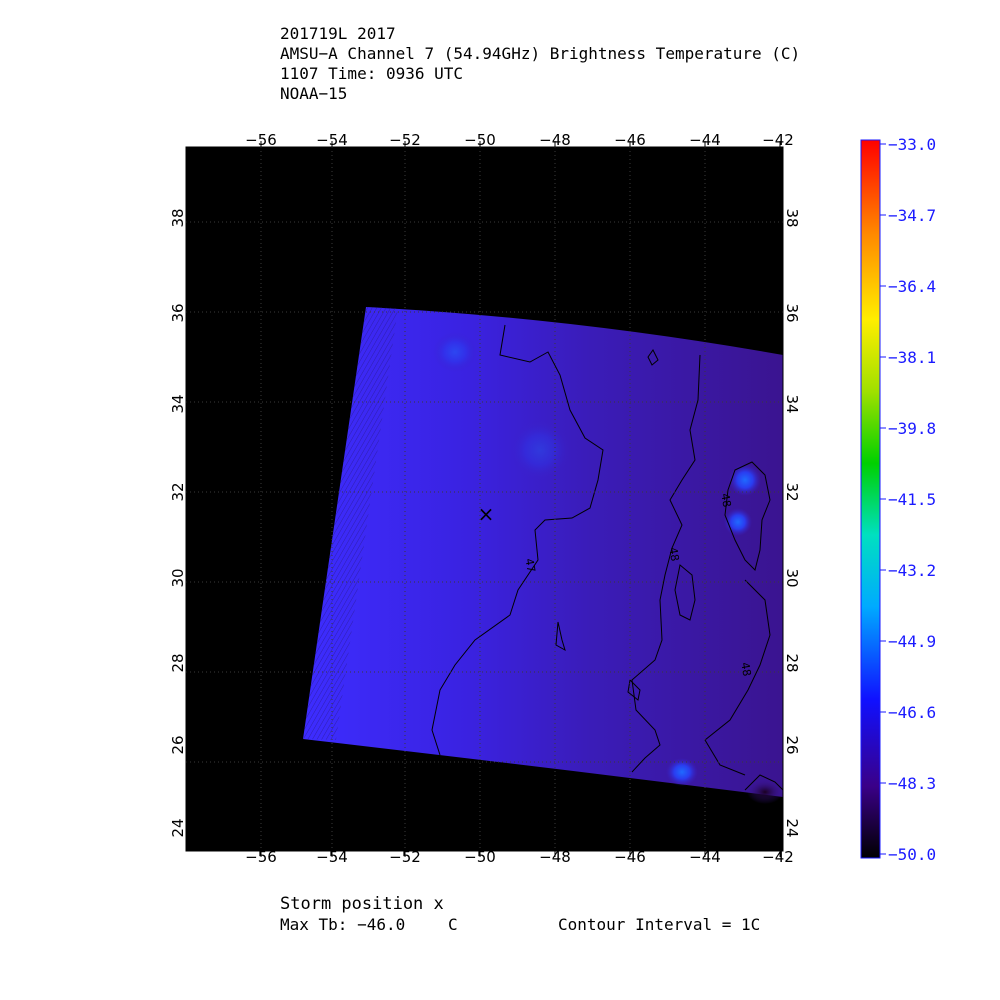 The image size is (1000, 1000). Describe the element at coordinates (405, 140) in the screenshot. I see `lon-tick-label-top: −52` at that location.